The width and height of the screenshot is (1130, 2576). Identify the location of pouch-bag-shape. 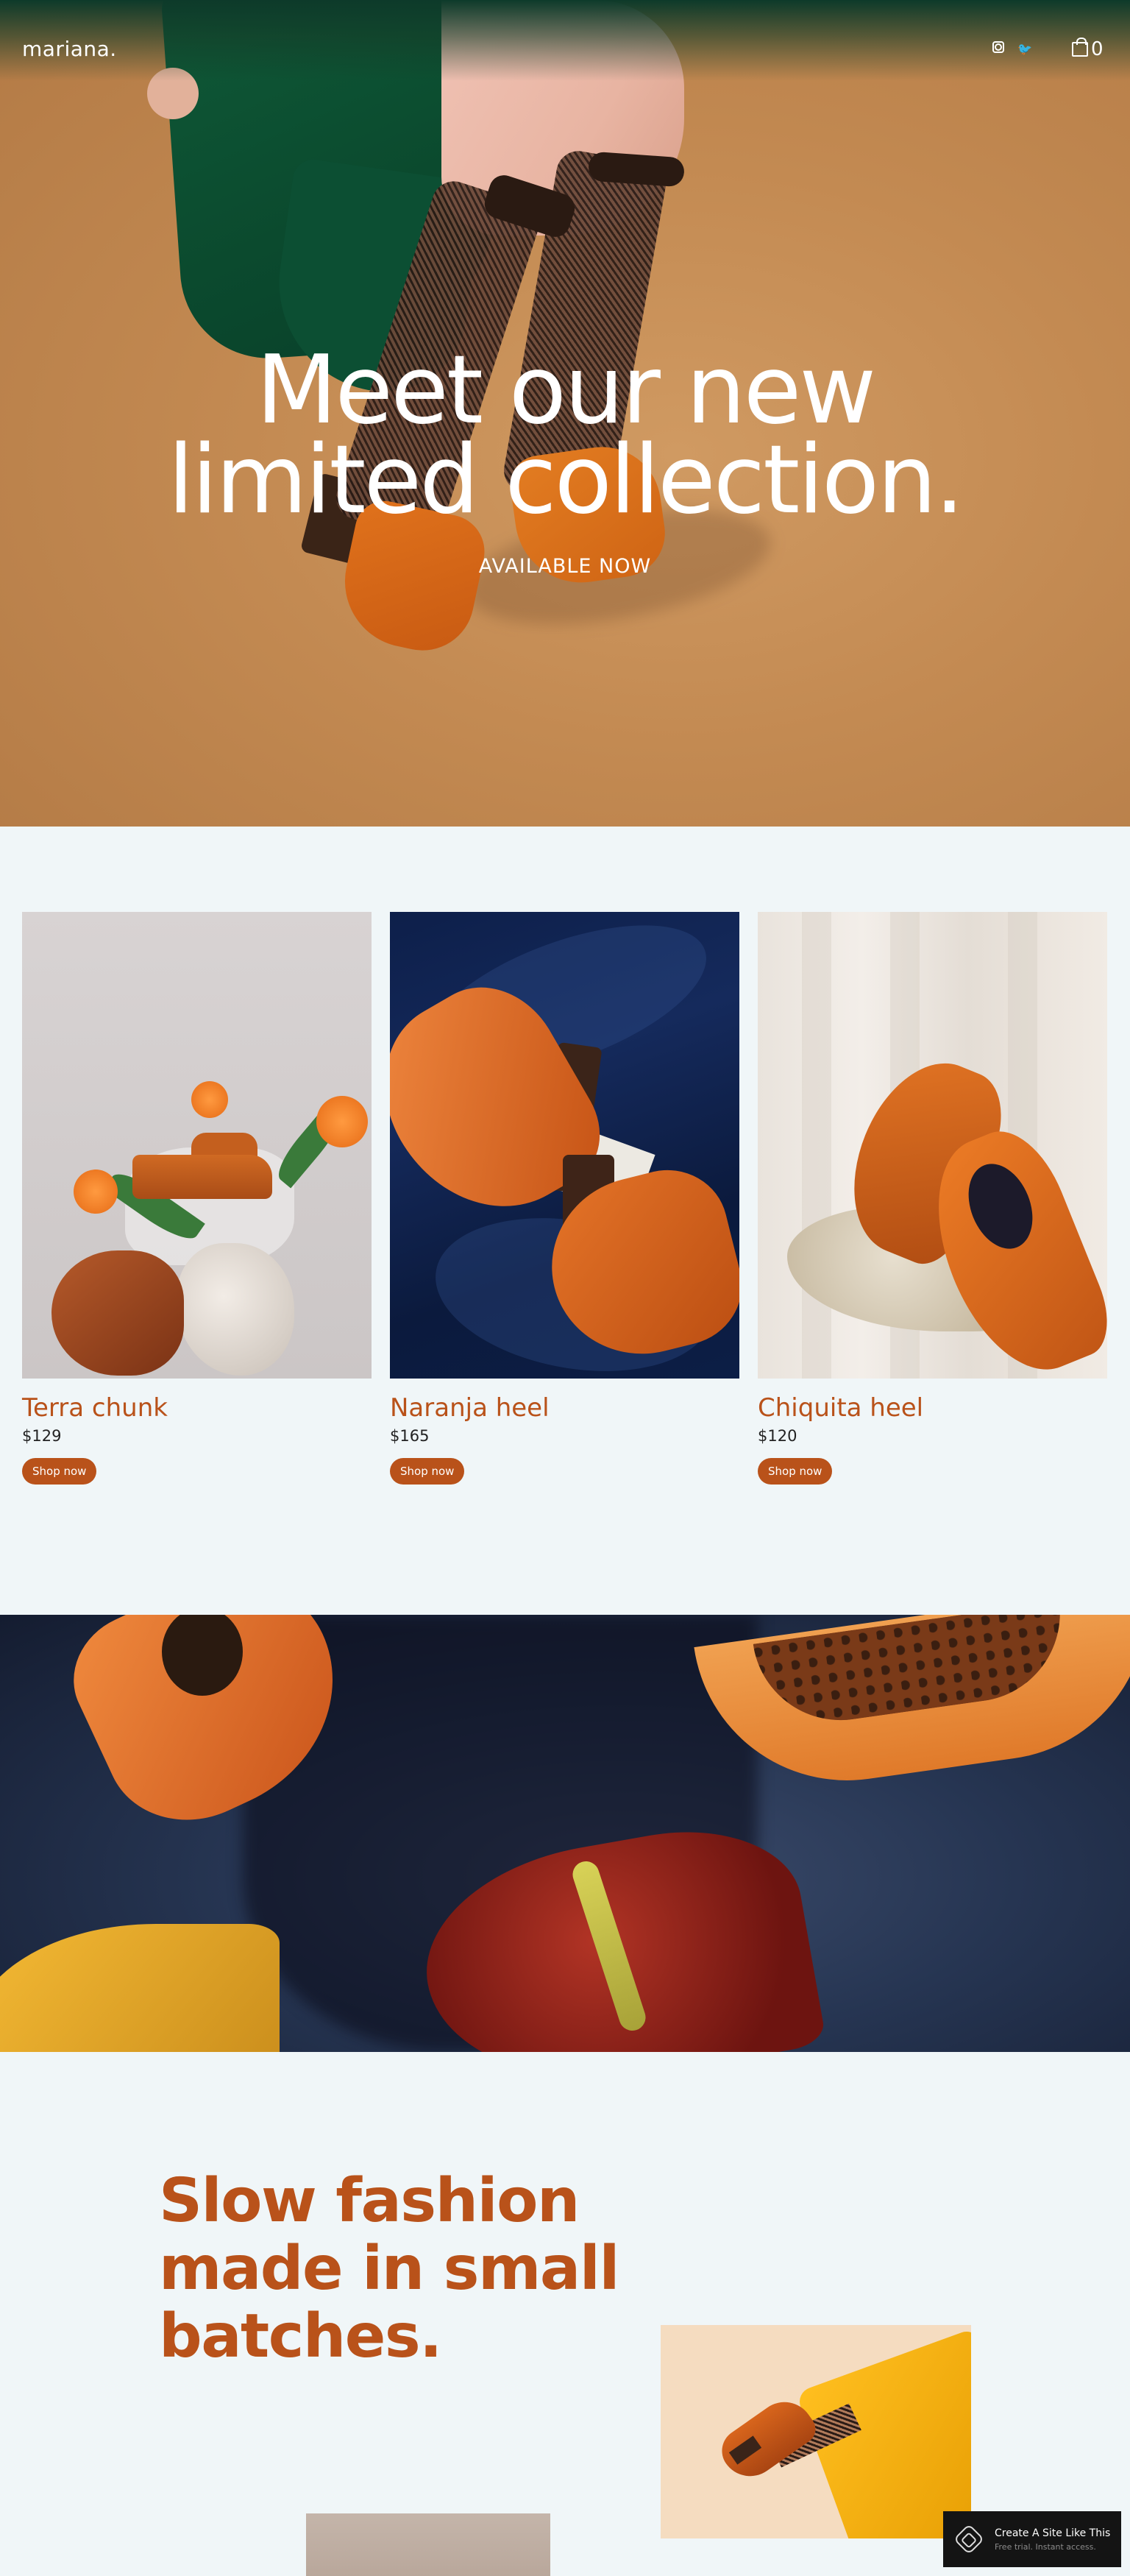
(117, 1313).